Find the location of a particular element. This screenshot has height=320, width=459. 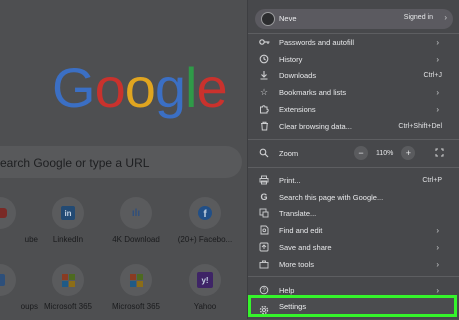

menu-item-label: Extensions is located at coordinates (297, 109).